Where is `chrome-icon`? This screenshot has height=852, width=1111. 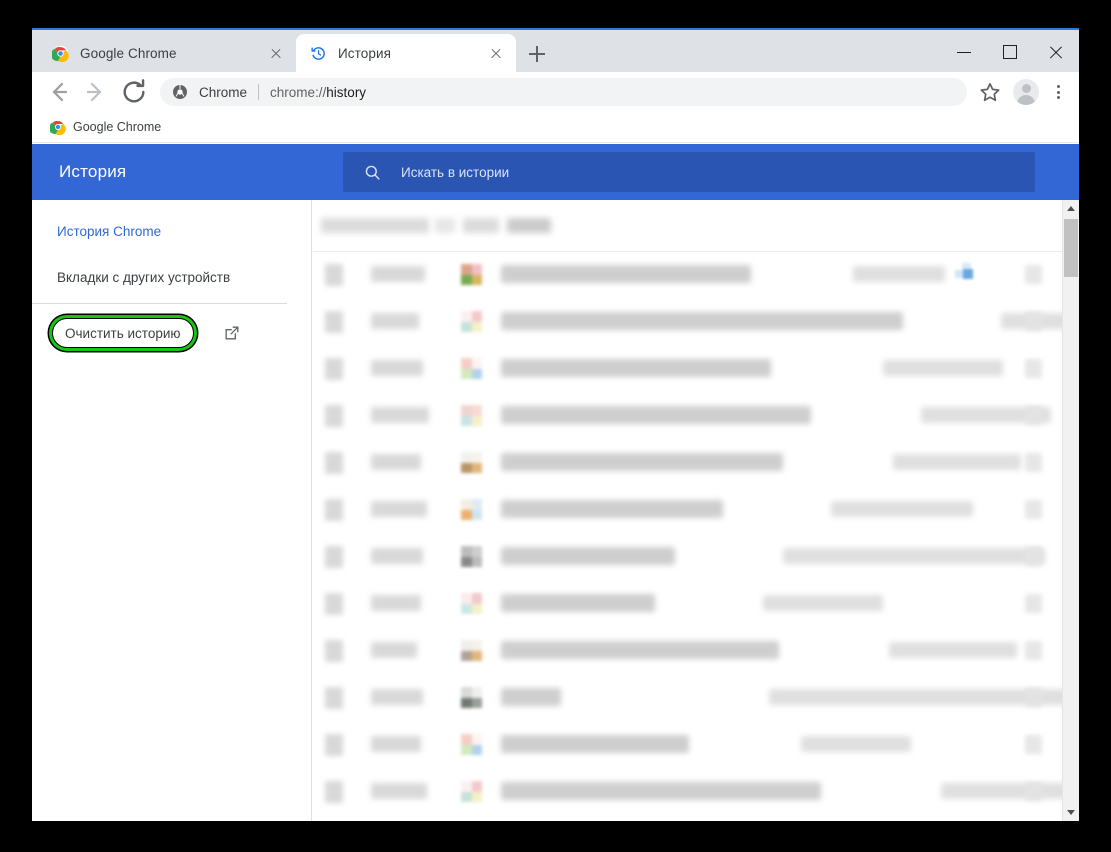
chrome-icon is located at coordinates (57, 127).